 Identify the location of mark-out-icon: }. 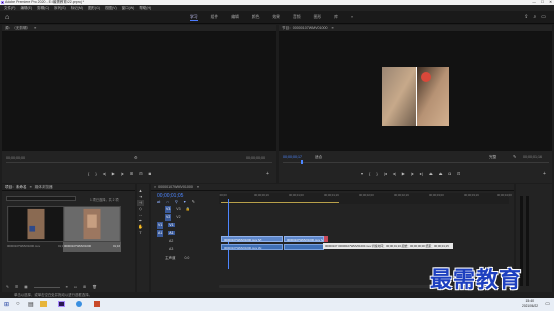
(95, 173).